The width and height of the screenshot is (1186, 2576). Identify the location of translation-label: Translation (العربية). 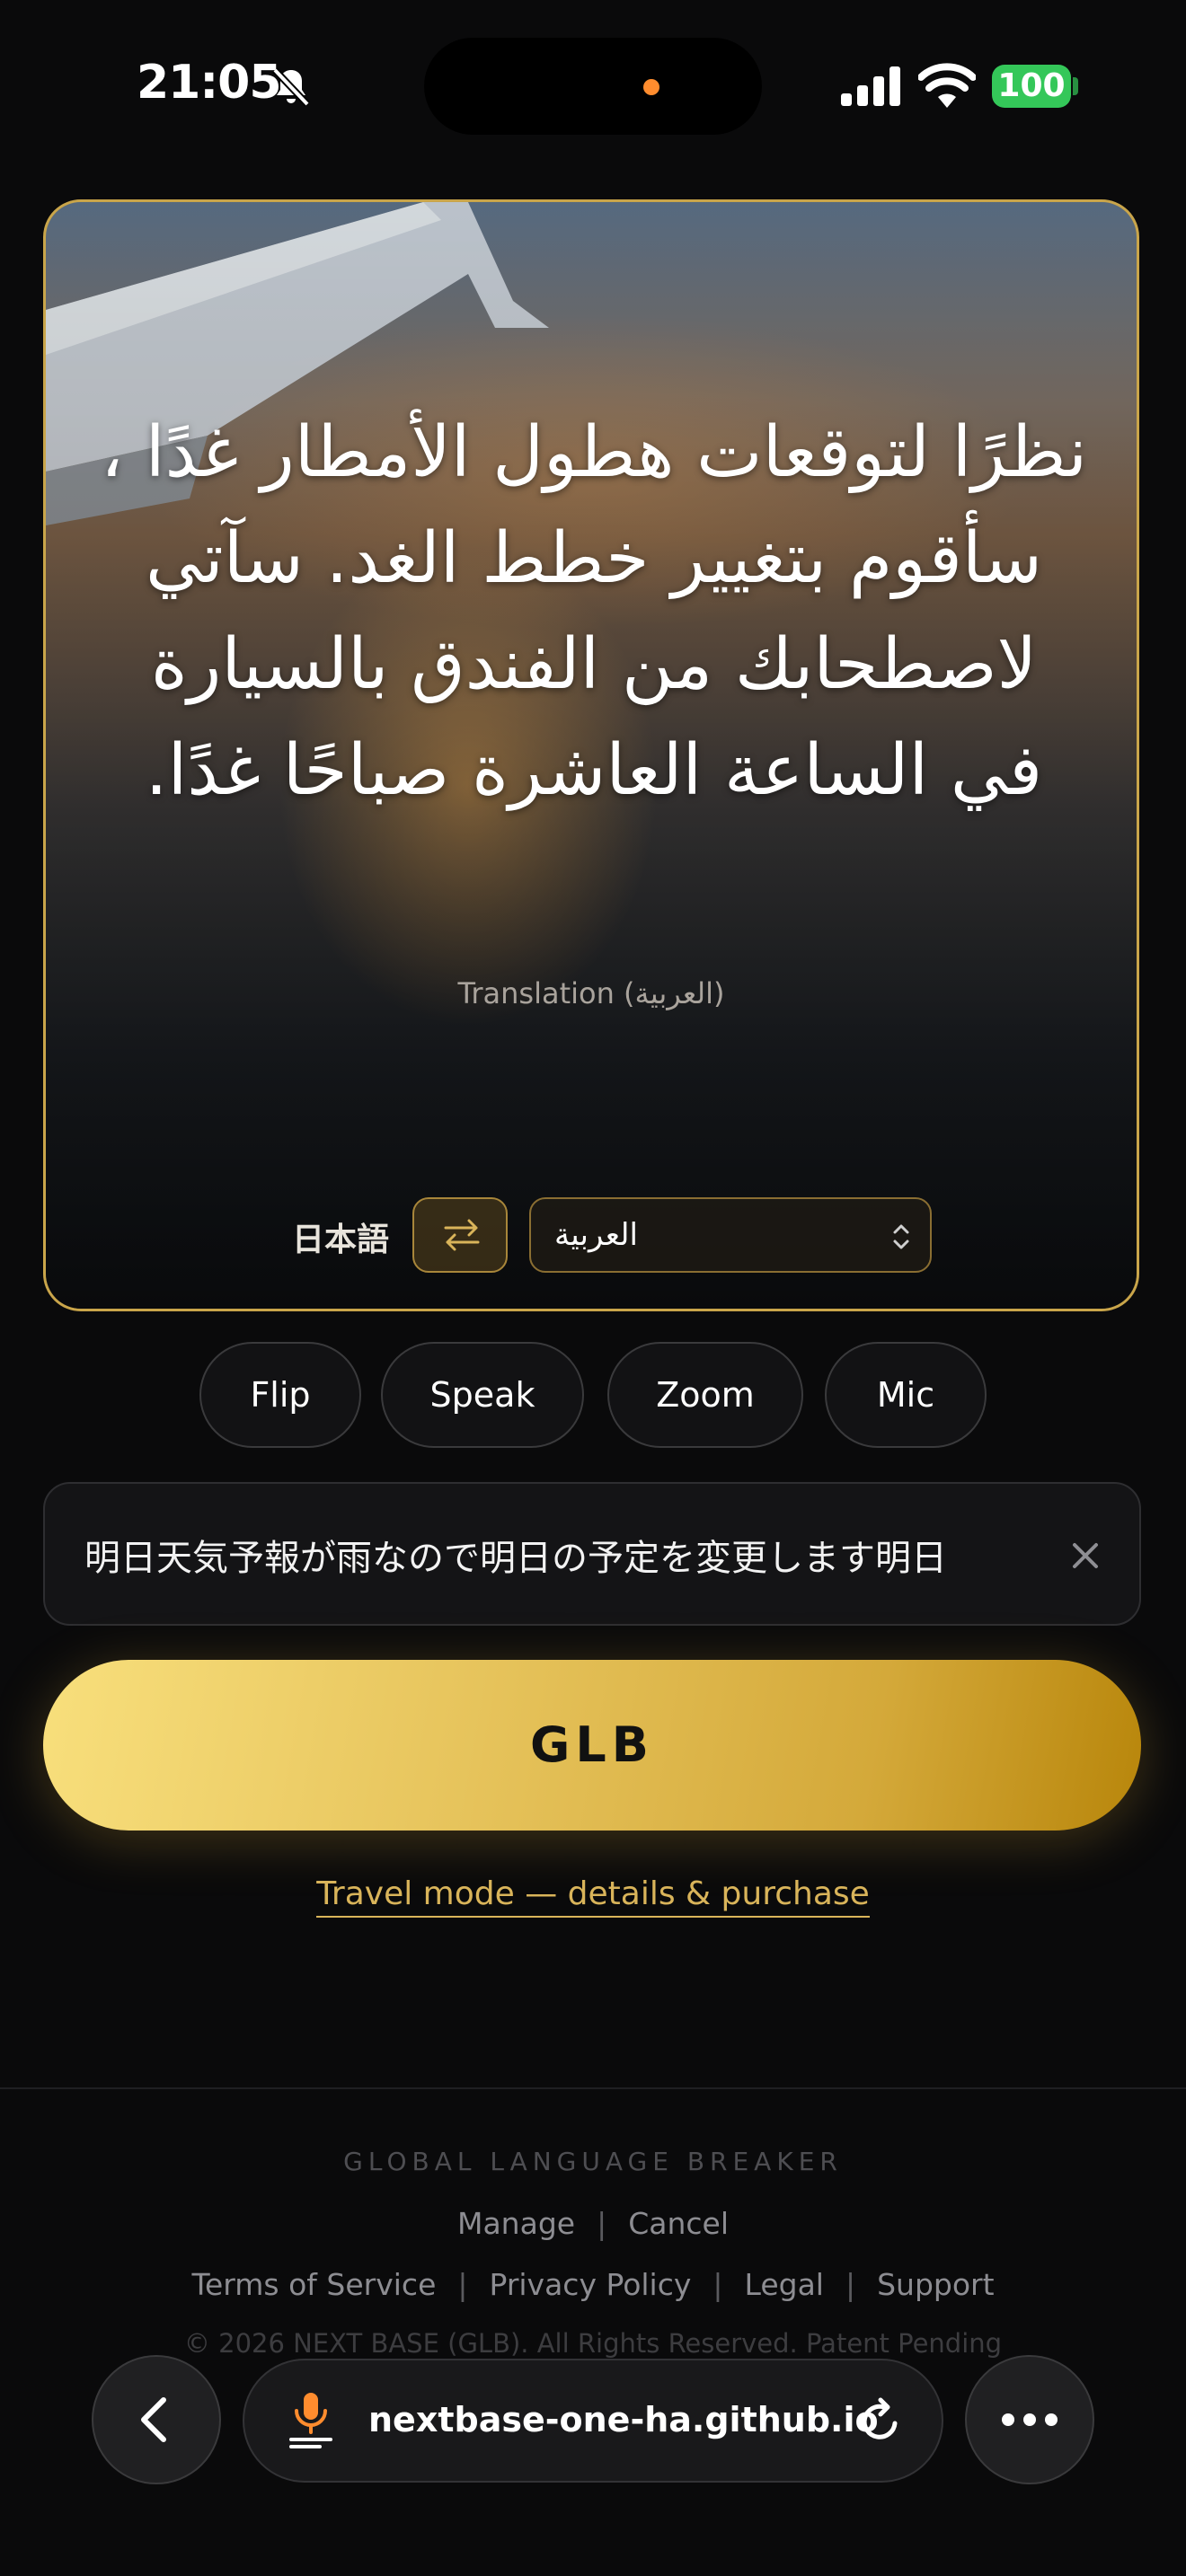
(591, 993).